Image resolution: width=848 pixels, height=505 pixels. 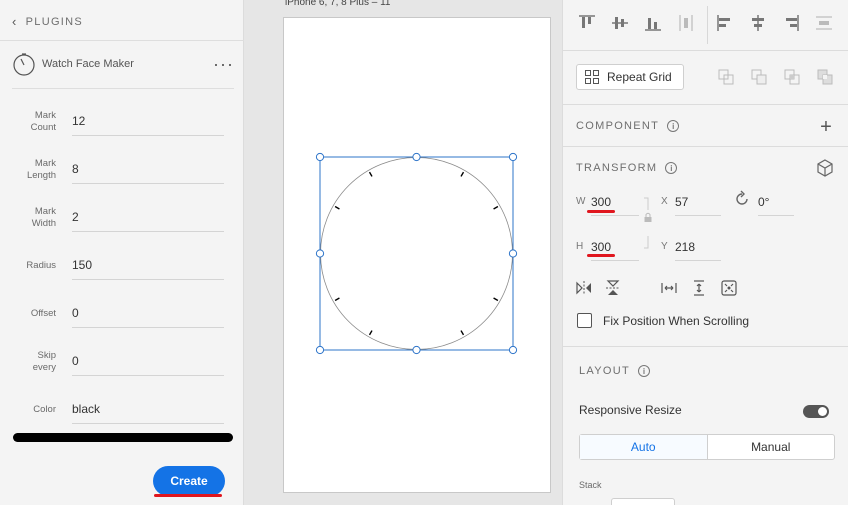 What do you see at coordinates (43, 313) in the screenshot?
I see `field-label: Offset` at bounding box center [43, 313].